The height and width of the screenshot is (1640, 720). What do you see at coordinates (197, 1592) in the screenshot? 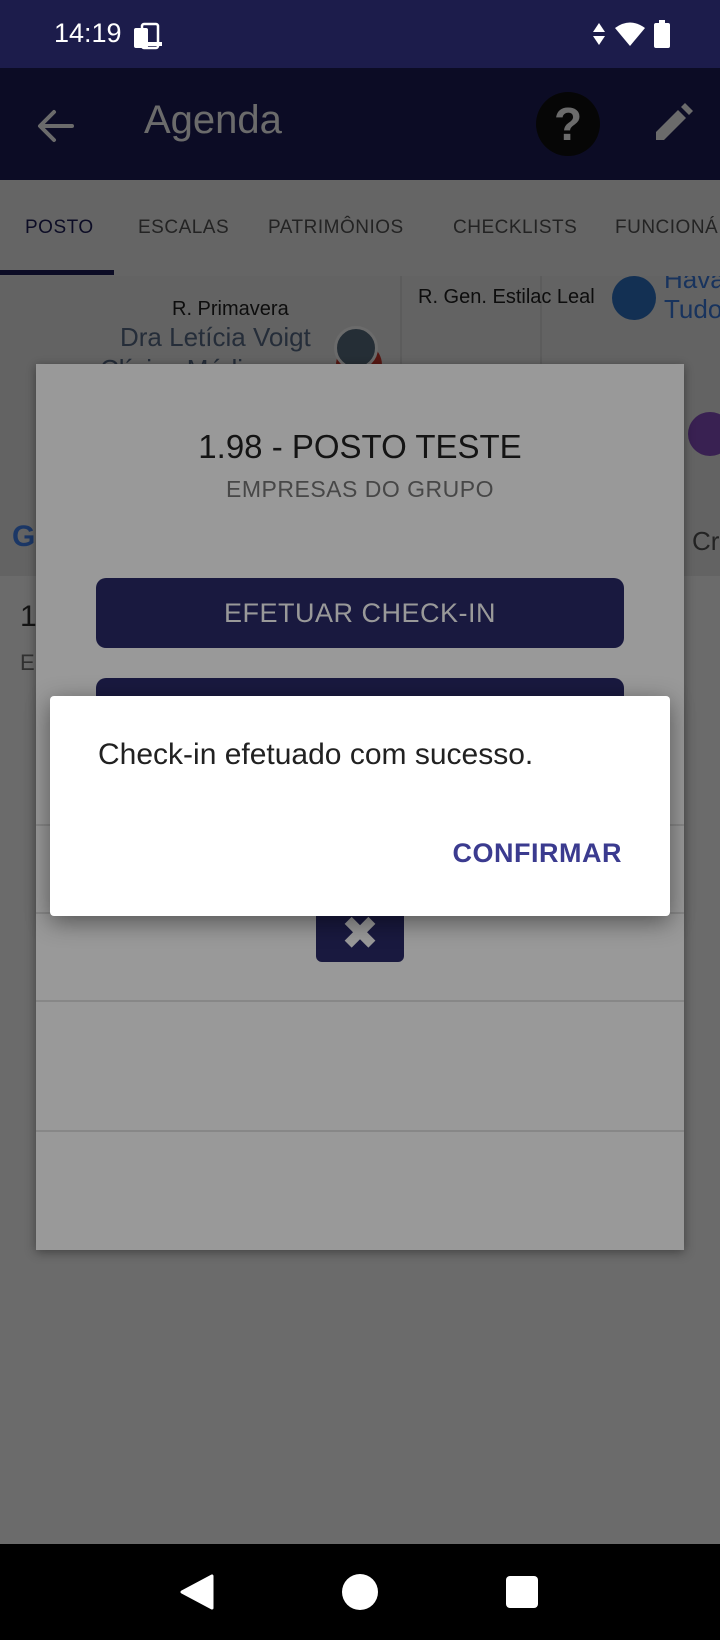
I see `nav-back-icon` at bounding box center [197, 1592].